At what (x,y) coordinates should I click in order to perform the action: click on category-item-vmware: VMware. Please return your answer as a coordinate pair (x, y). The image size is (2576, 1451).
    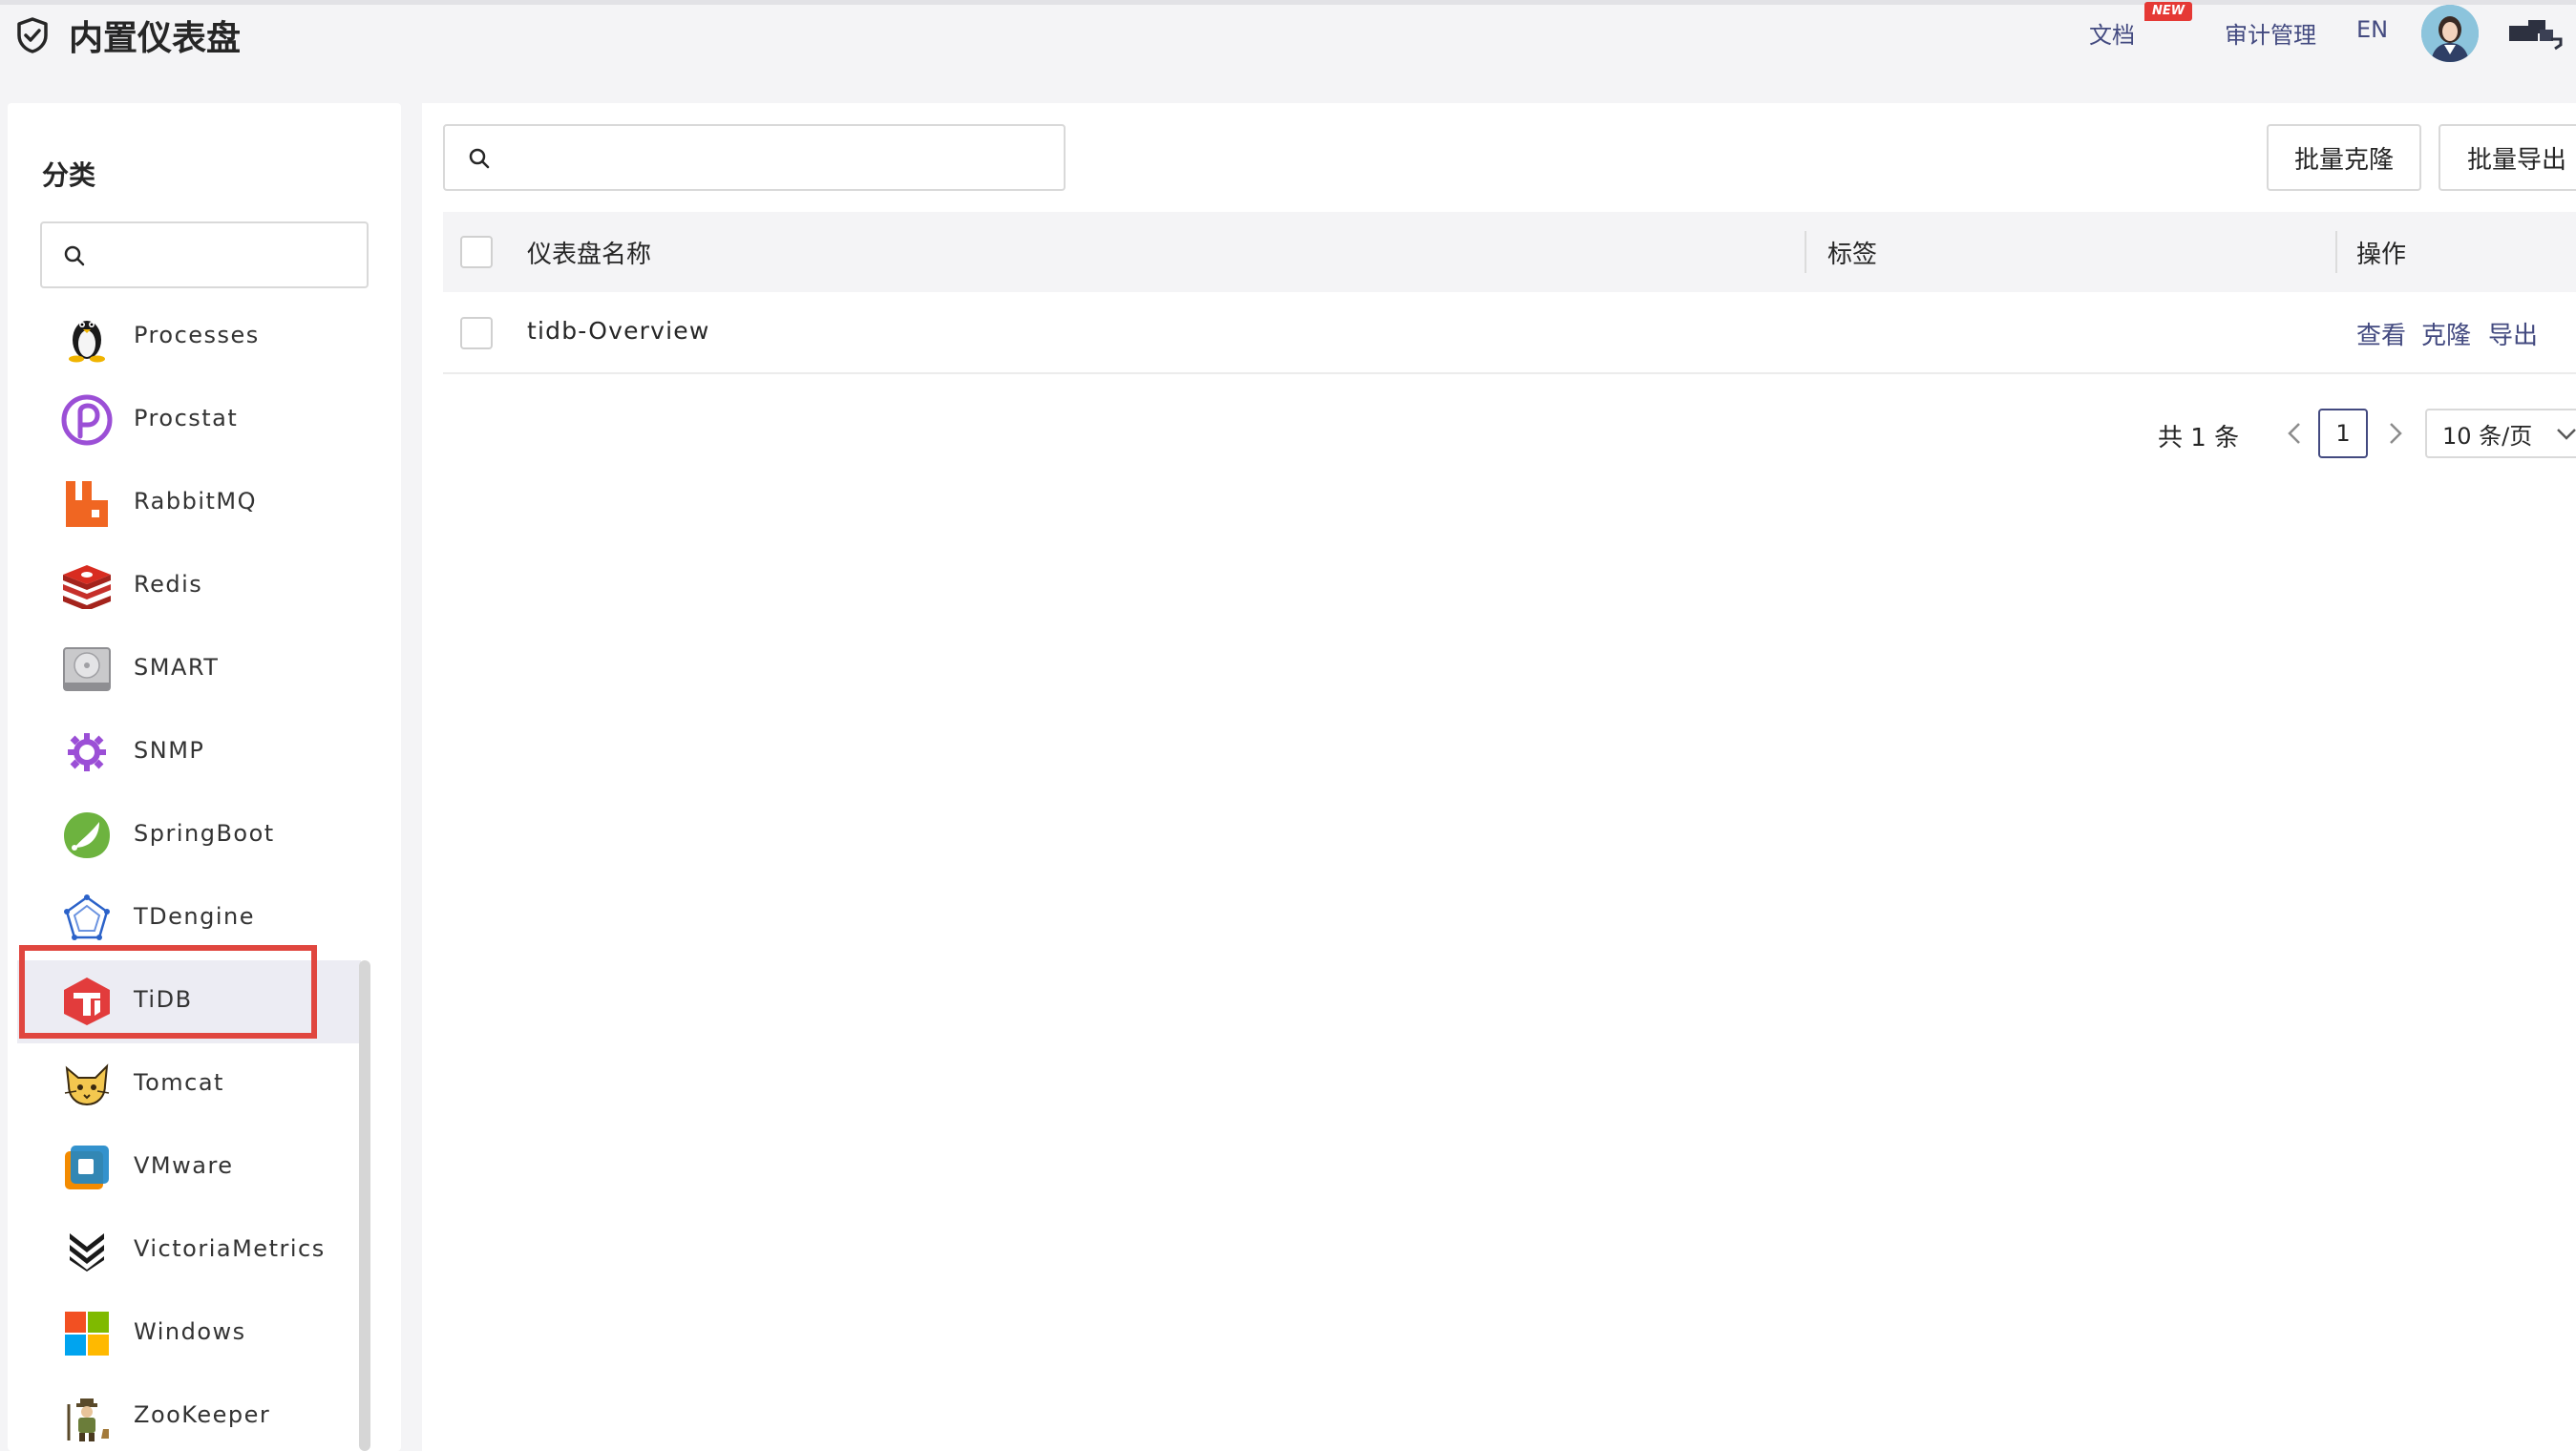
    Looking at the image, I should click on (189, 1167).